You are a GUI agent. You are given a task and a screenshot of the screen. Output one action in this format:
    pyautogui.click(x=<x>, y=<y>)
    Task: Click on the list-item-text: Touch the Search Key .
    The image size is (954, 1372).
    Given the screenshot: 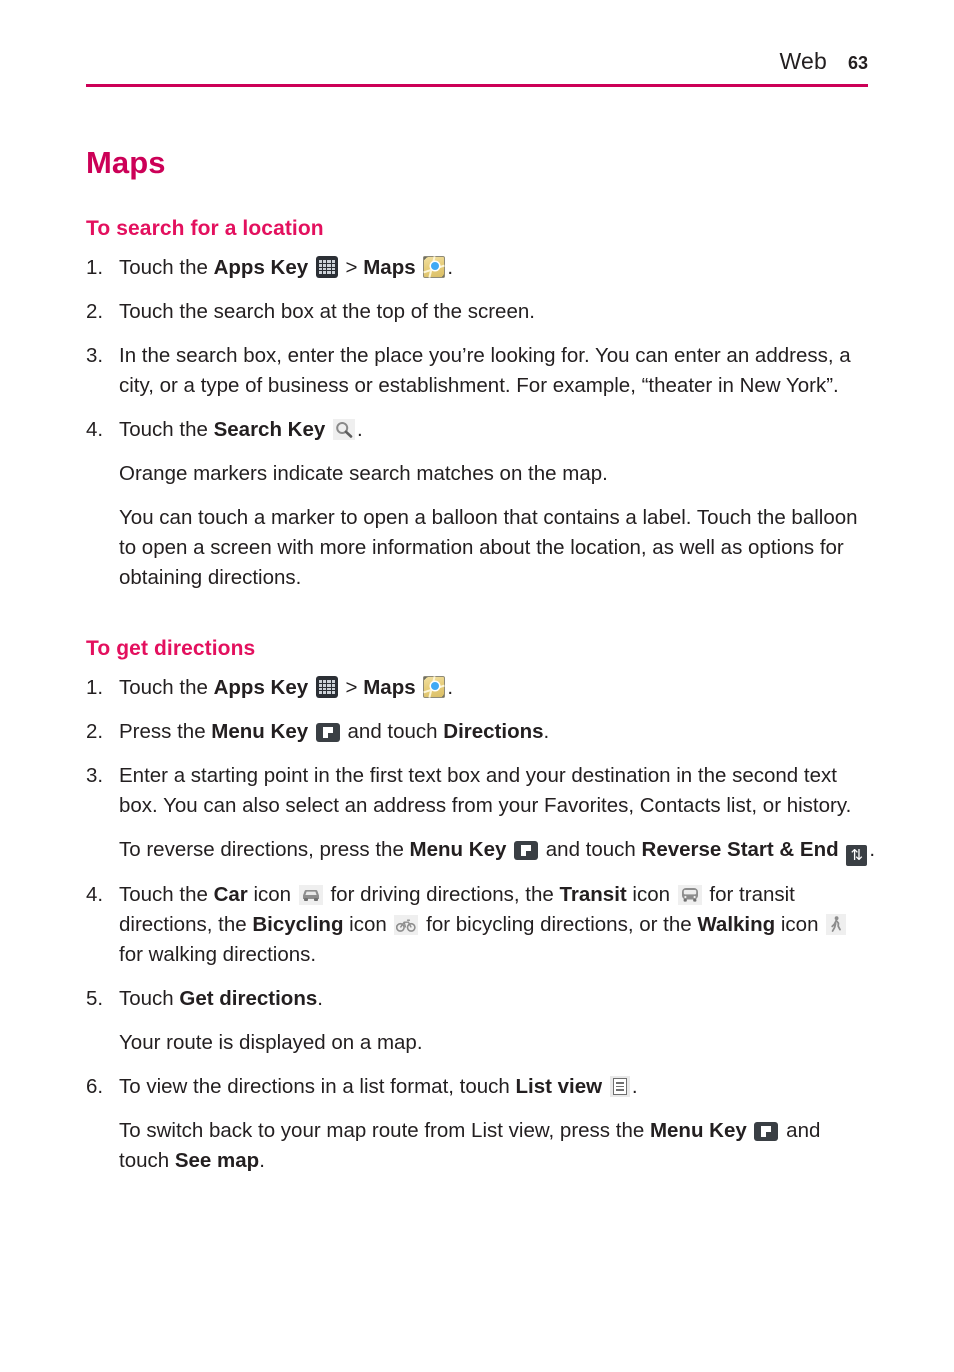 What is the action you would take?
    pyautogui.click(x=241, y=429)
    